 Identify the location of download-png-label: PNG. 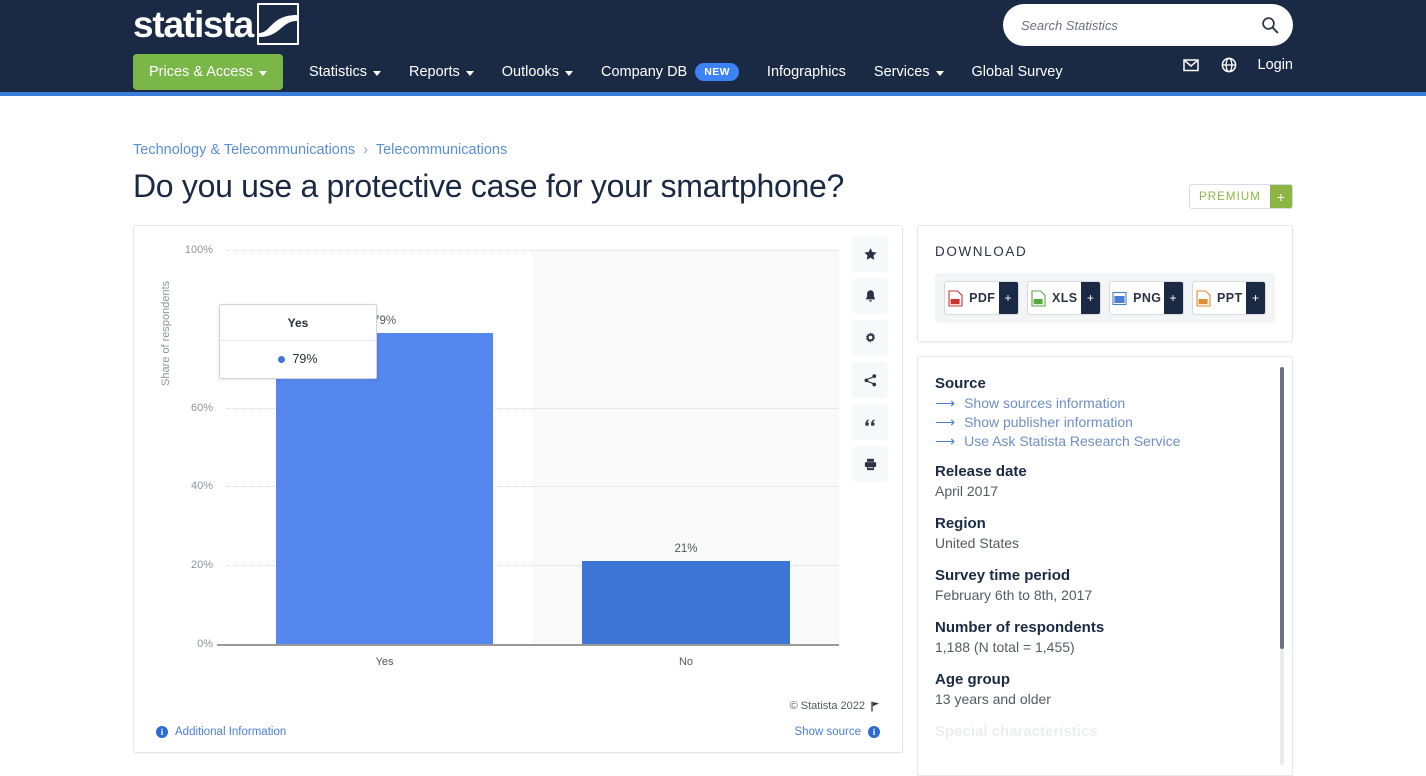
(1147, 298).